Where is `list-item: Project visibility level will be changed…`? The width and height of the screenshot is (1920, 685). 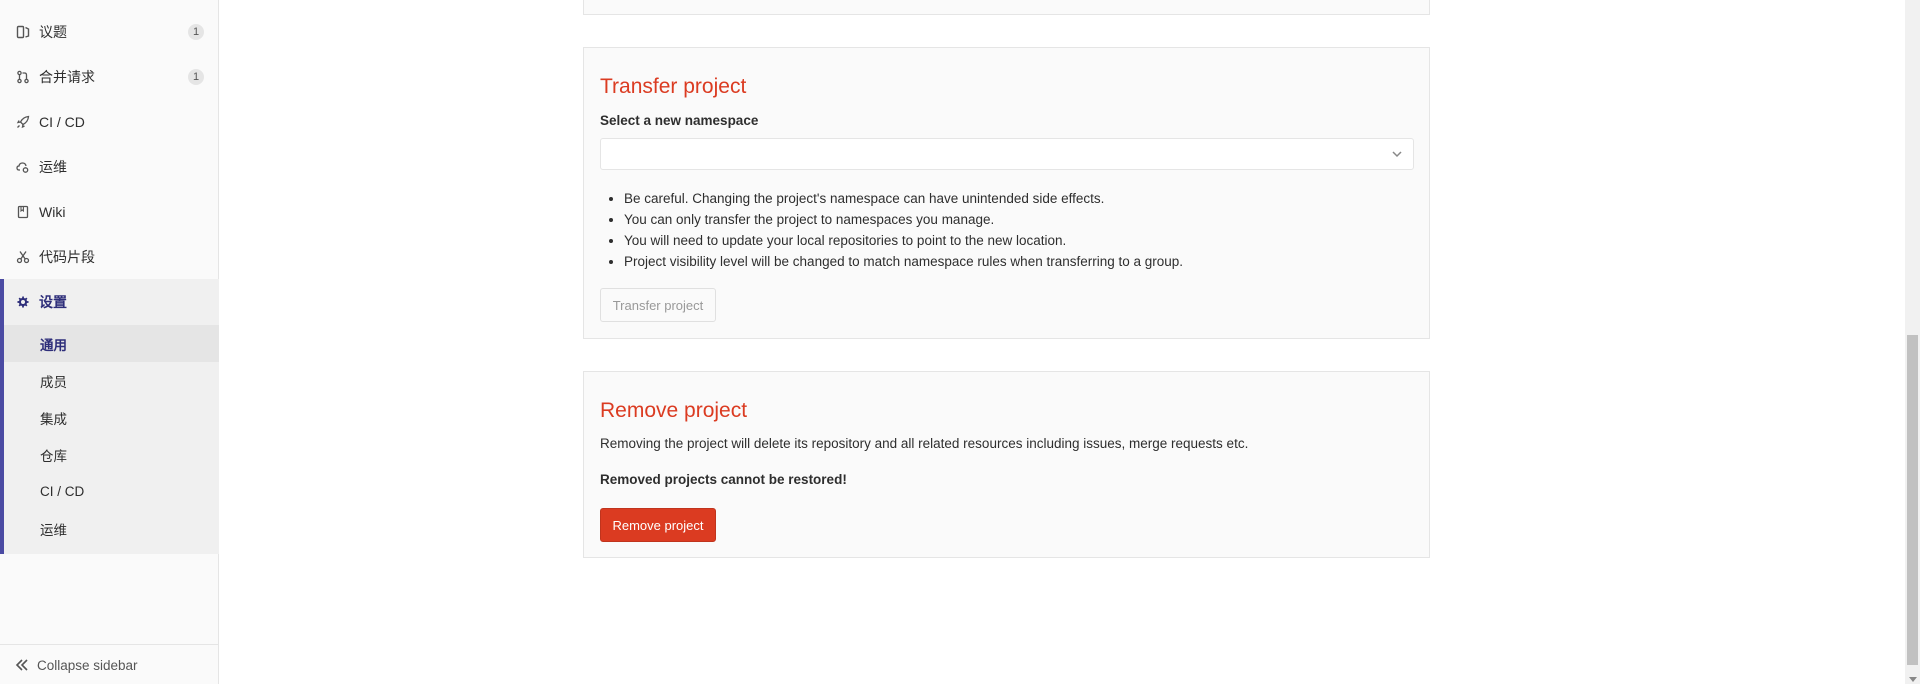
list-item: Project visibility level will be changed… is located at coordinates (903, 261).